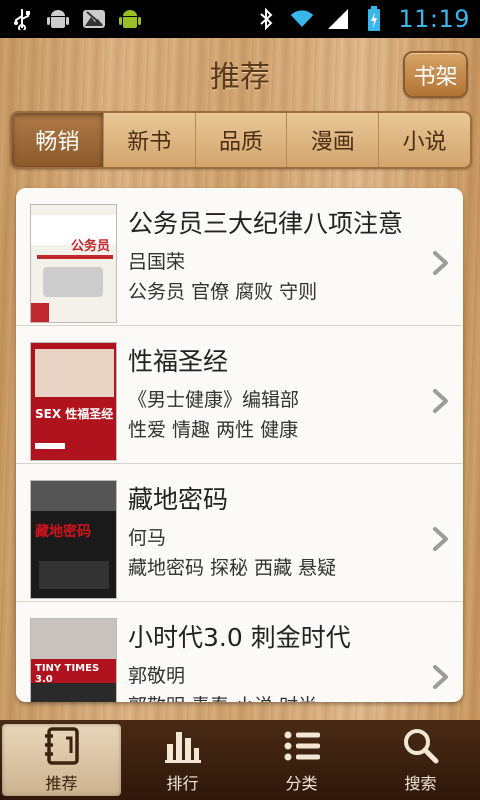 The image size is (480, 800). What do you see at coordinates (301, 783) in the screenshot?
I see `nav-label: 分类` at bounding box center [301, 783].